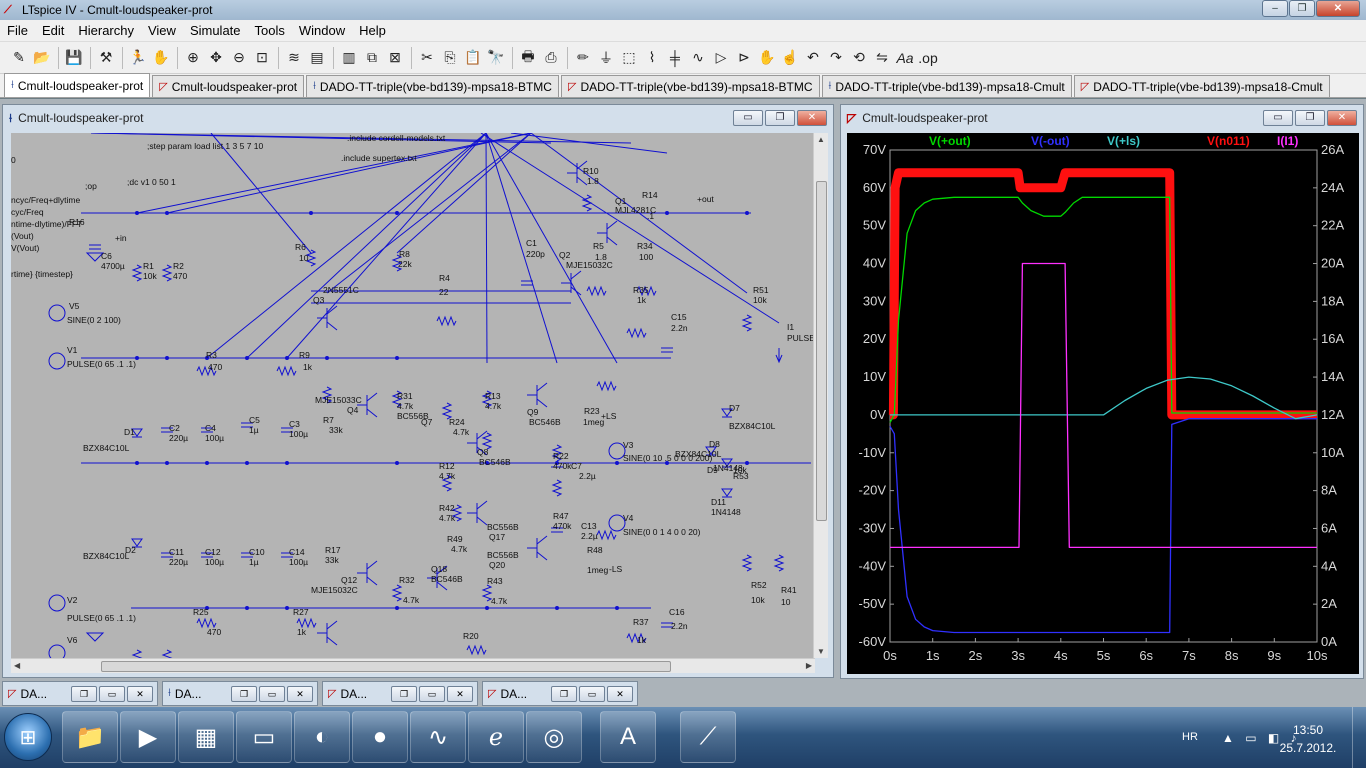  What do you see at coordinates (859, 58) in the screenshot?
I see `rotate-icon: ⟲` at bounding box center [859, 58].